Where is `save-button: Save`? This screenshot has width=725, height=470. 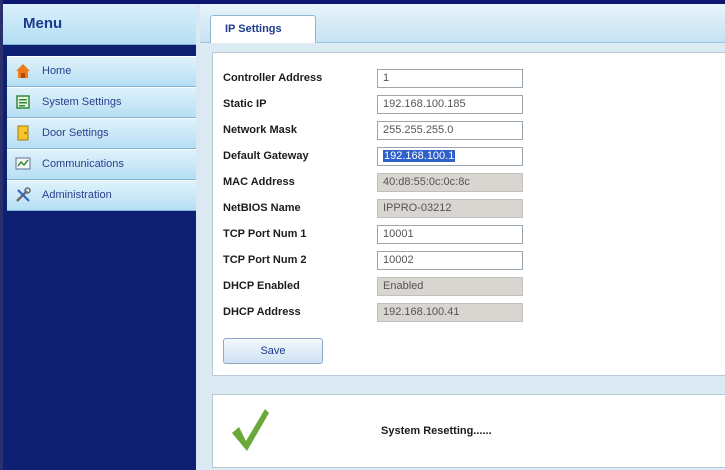
save-button: Save is located at coordinates (273, 351).